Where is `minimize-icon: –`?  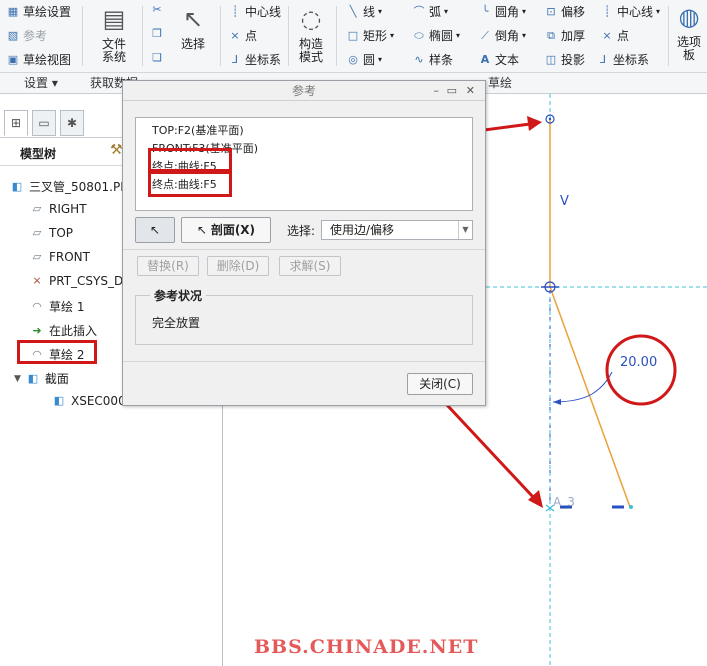 minimize-icon: – is located at coordinates (437, 91).